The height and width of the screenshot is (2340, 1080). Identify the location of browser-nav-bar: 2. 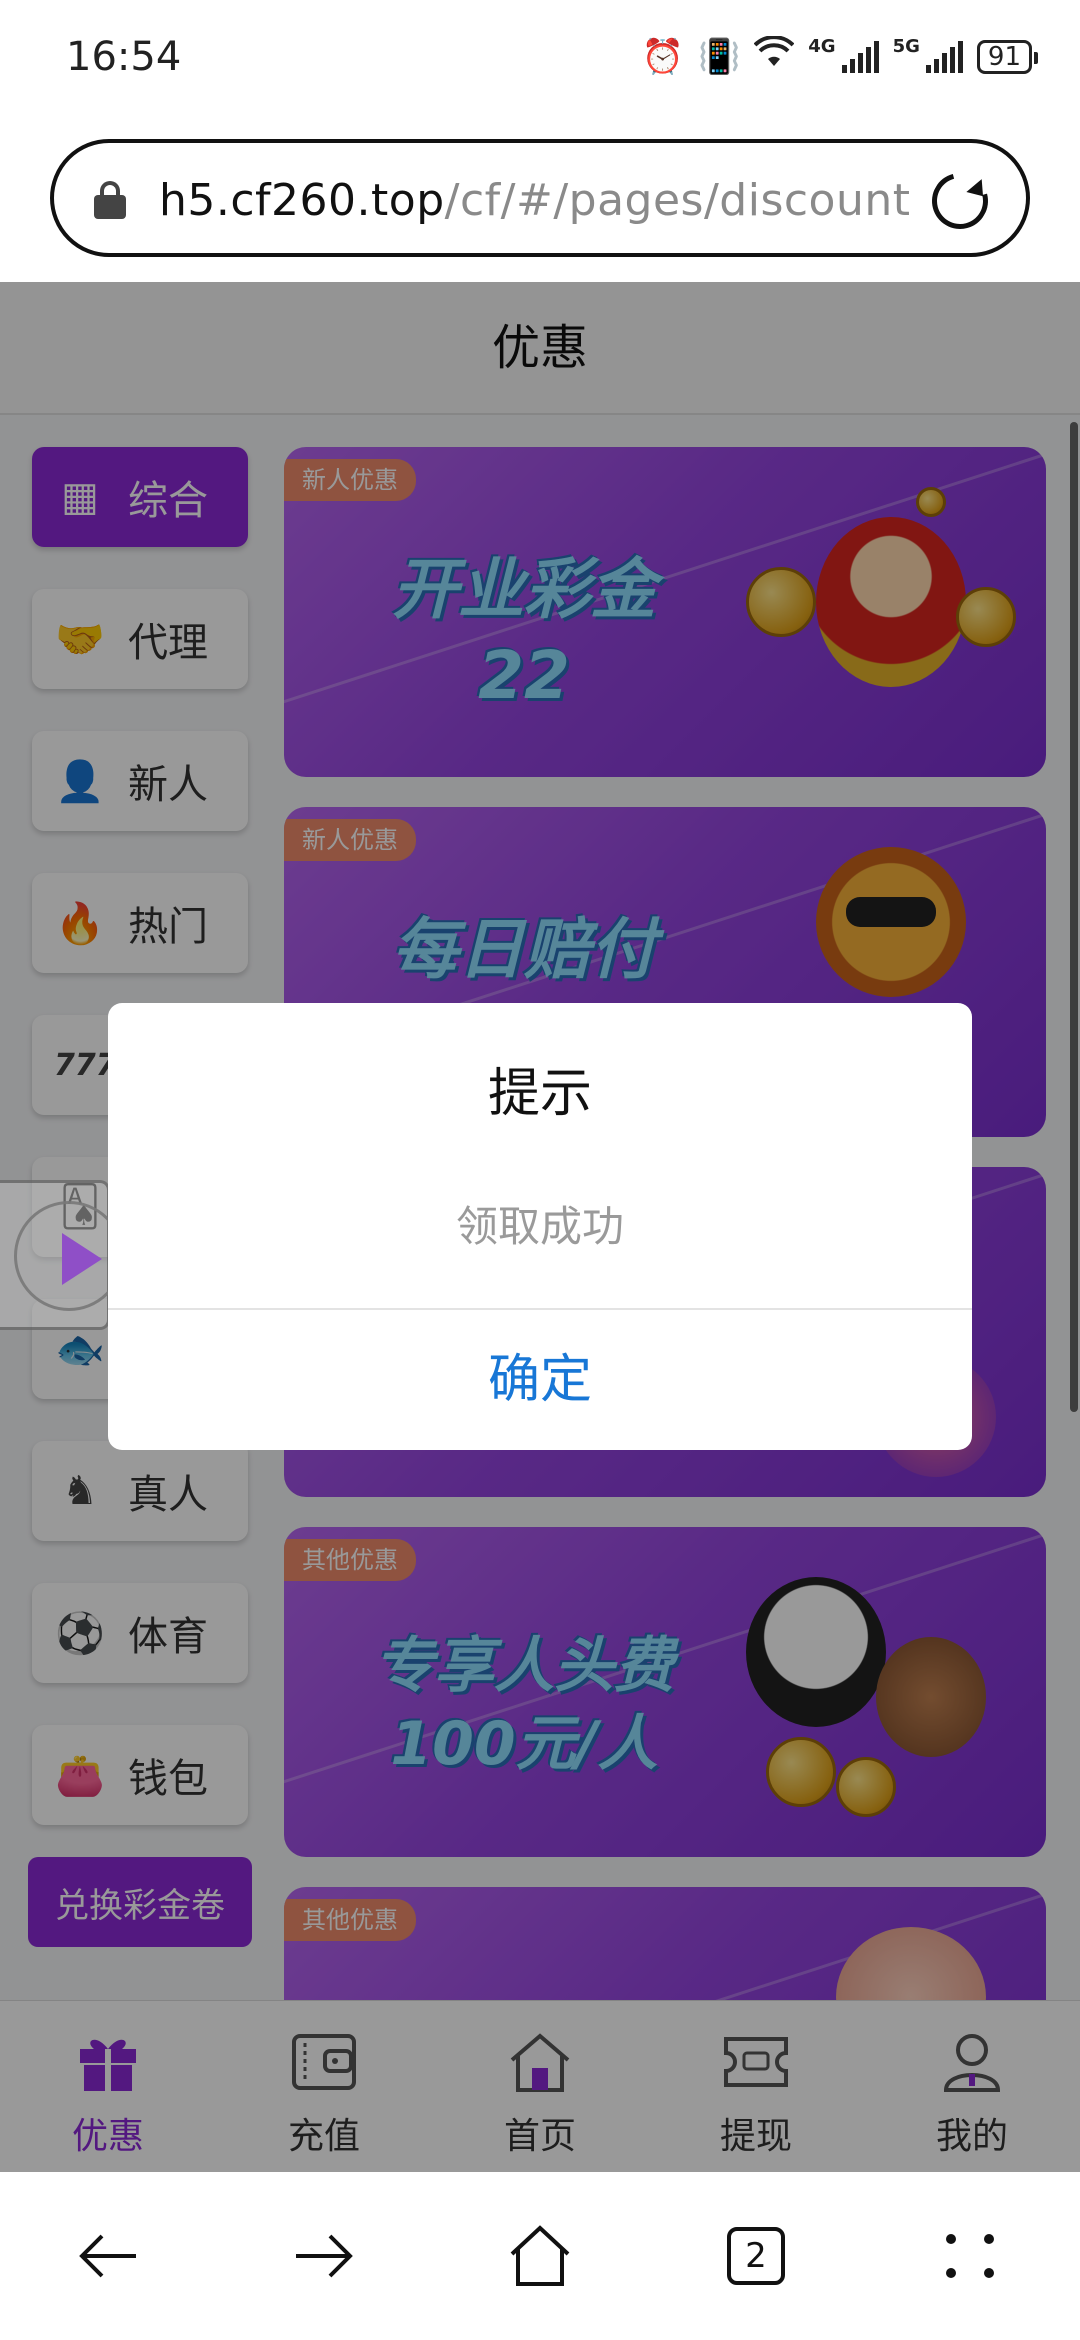
(540, 2256).